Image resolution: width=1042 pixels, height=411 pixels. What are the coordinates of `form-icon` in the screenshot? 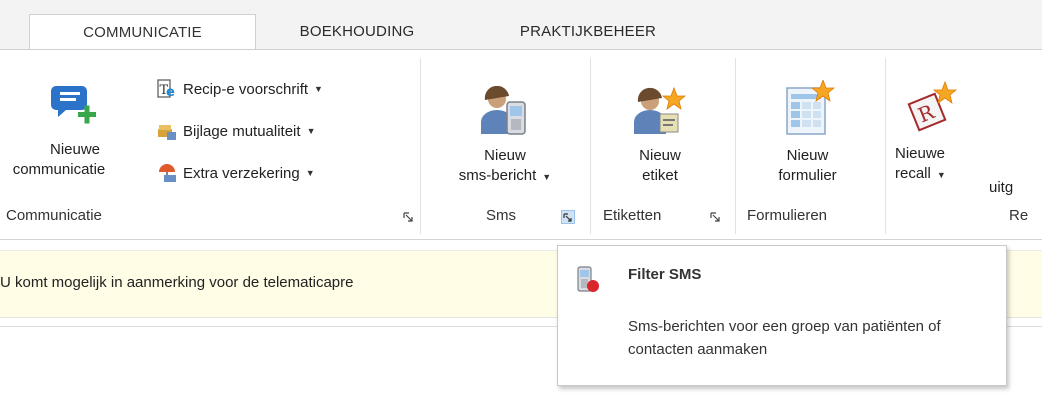 It's located at (810, 107).